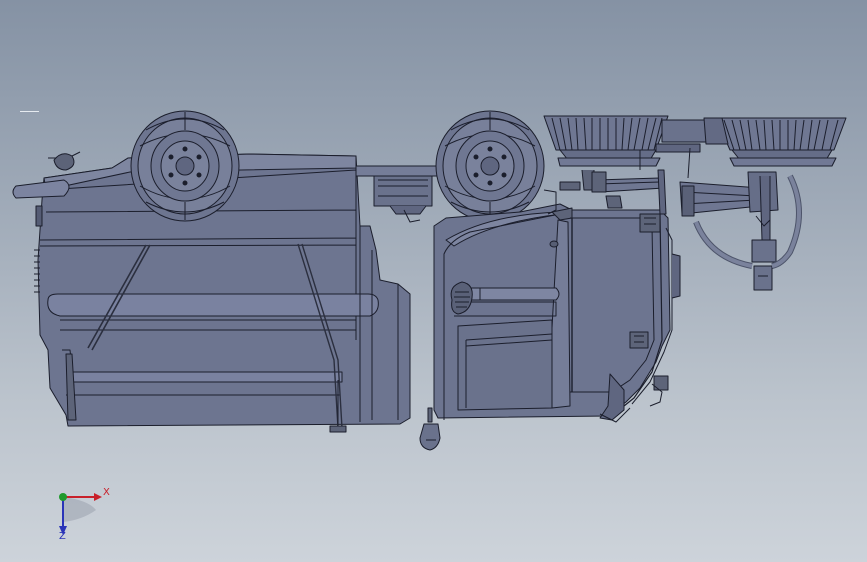 The width and height of the screenshot is (867, 562). What do you see at coordinates (98, 497) in the screenshot?
I see `axis-x-arrowhead` at bounding box center [98, 497].